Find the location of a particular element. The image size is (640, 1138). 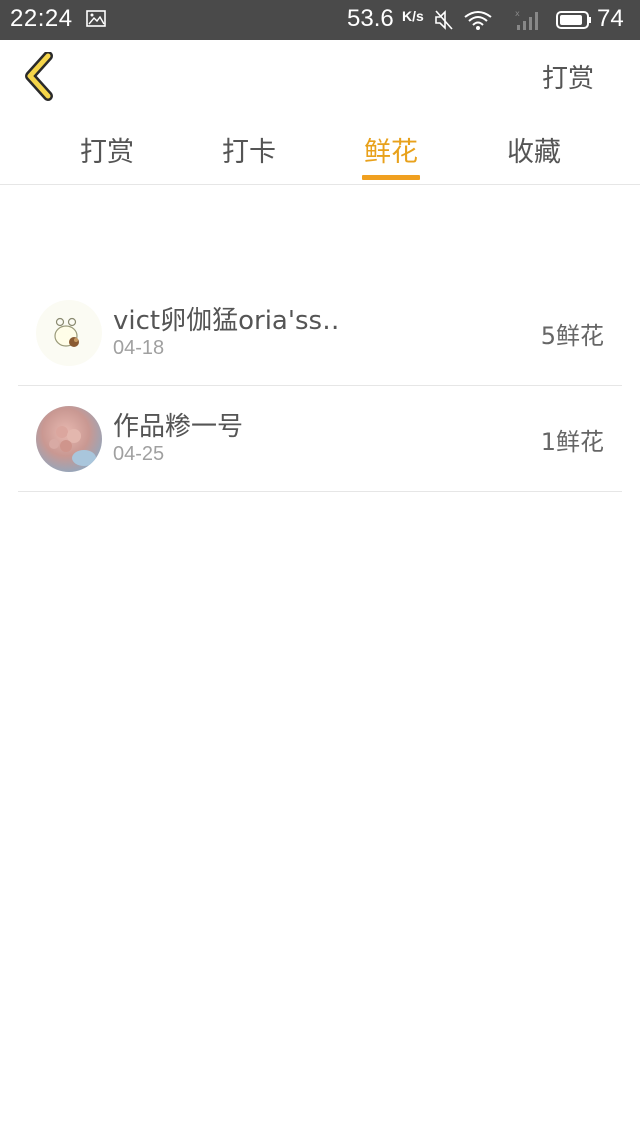

signal-icon: x is located at coordinates (526, 19).